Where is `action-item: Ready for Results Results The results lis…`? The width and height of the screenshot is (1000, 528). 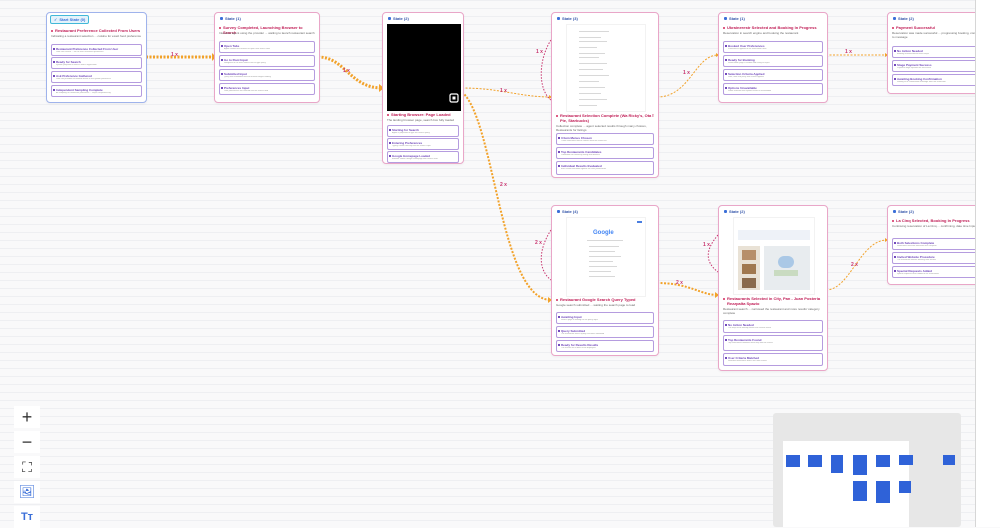
action-item: Ready for Results Results The results lis… is located at coordinates (605, 346).